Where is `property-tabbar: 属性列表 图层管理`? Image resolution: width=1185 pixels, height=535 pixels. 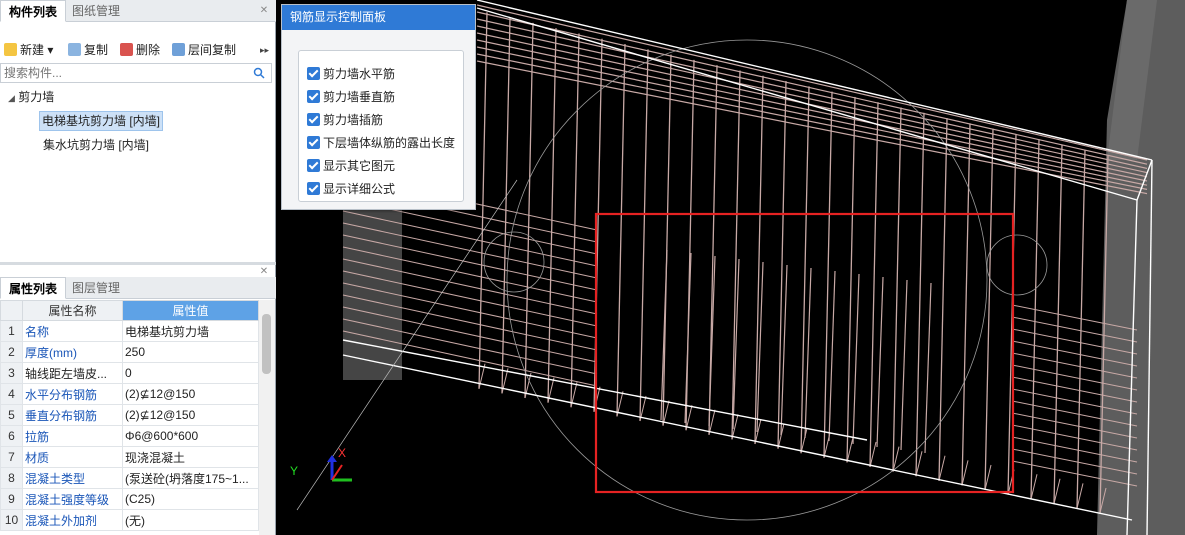
property-tabbar: 属性列表 图层管理 is located at coordinates (138, 288).